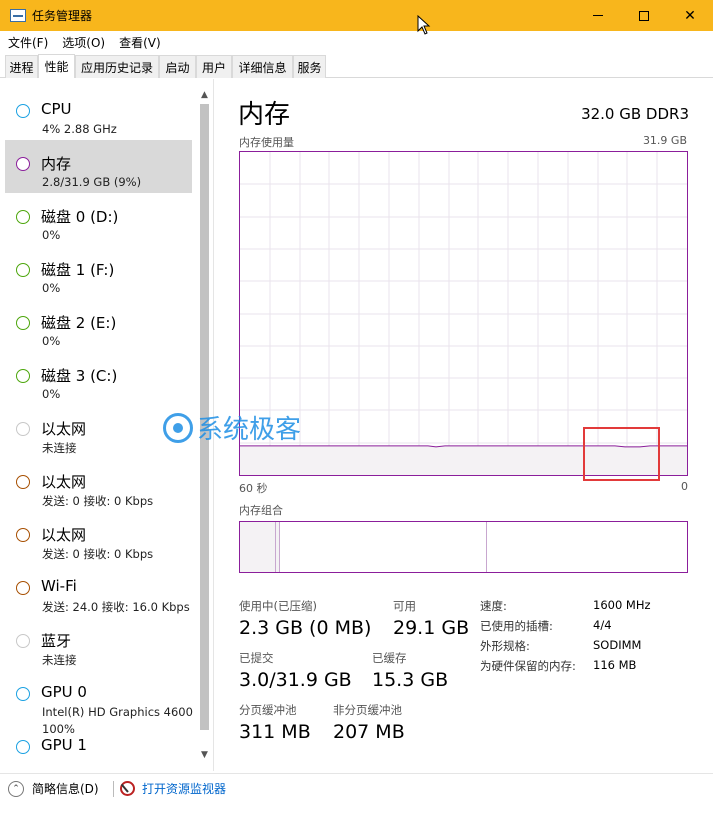 The image size is (713, 814). Describe the element at coordinates (53, 788) in the screenshot. I see `fewer-details-button: ⌃ 简略信息(D)` at that location.